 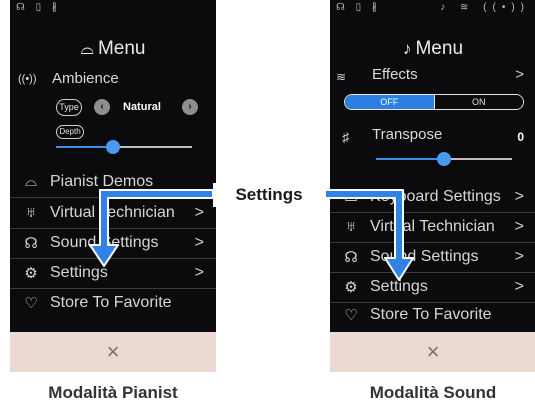 I want to click on music-note-icon: ♪, so click(x=407, y=48).